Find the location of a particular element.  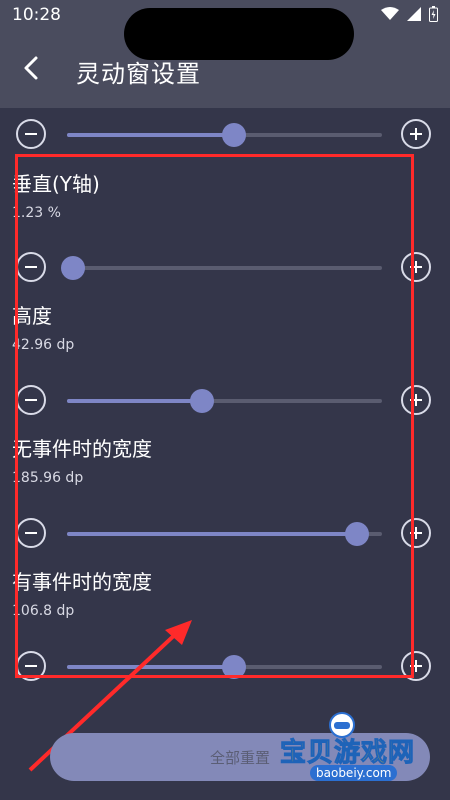

slider-row-idle-width is located at coordinates (225, 536).